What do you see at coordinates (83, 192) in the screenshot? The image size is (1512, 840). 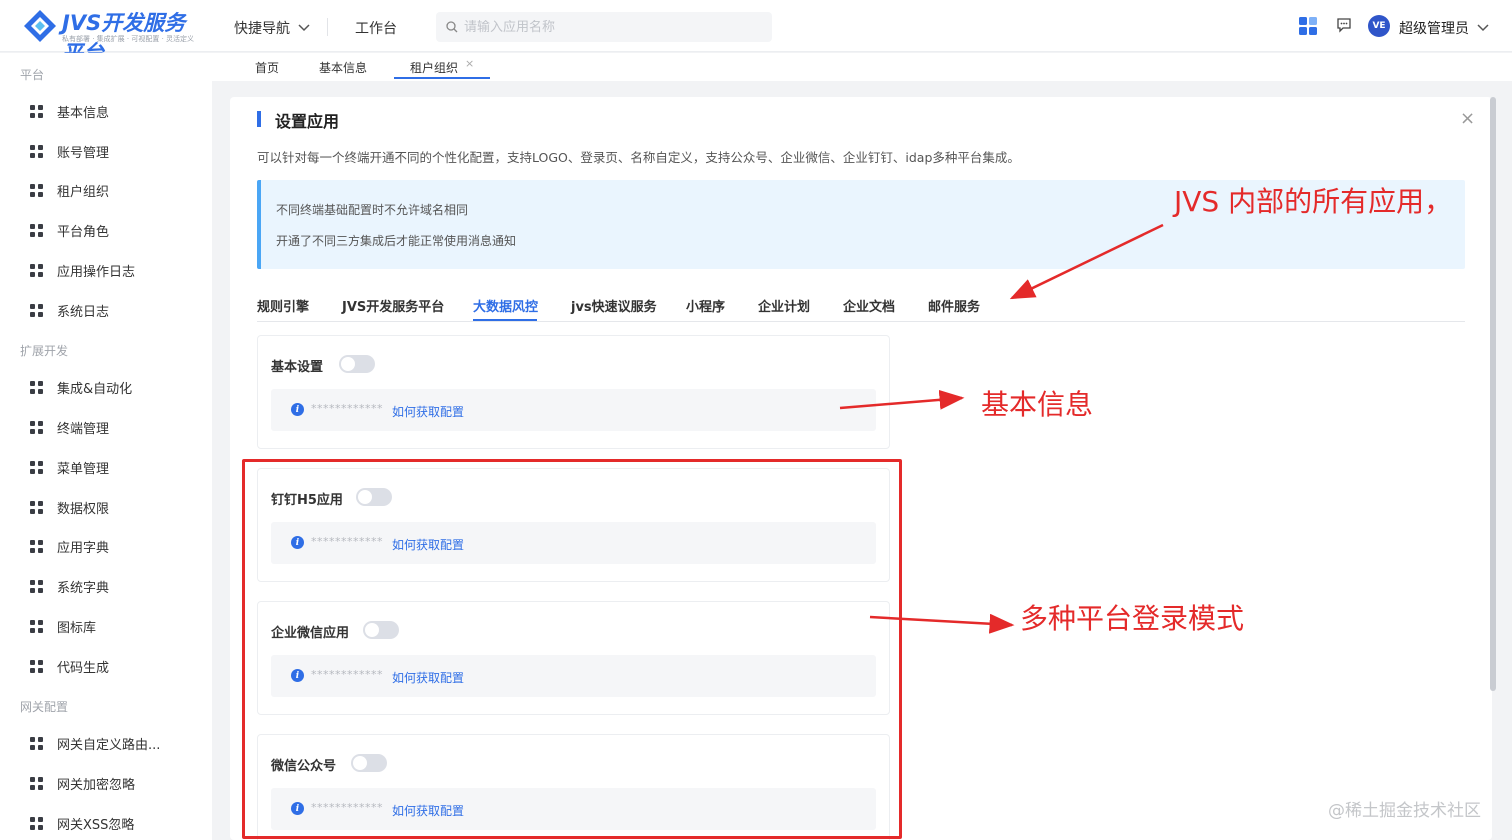 I see `sidebar-item-label: 租户组织` at bounding box center [83, 192].